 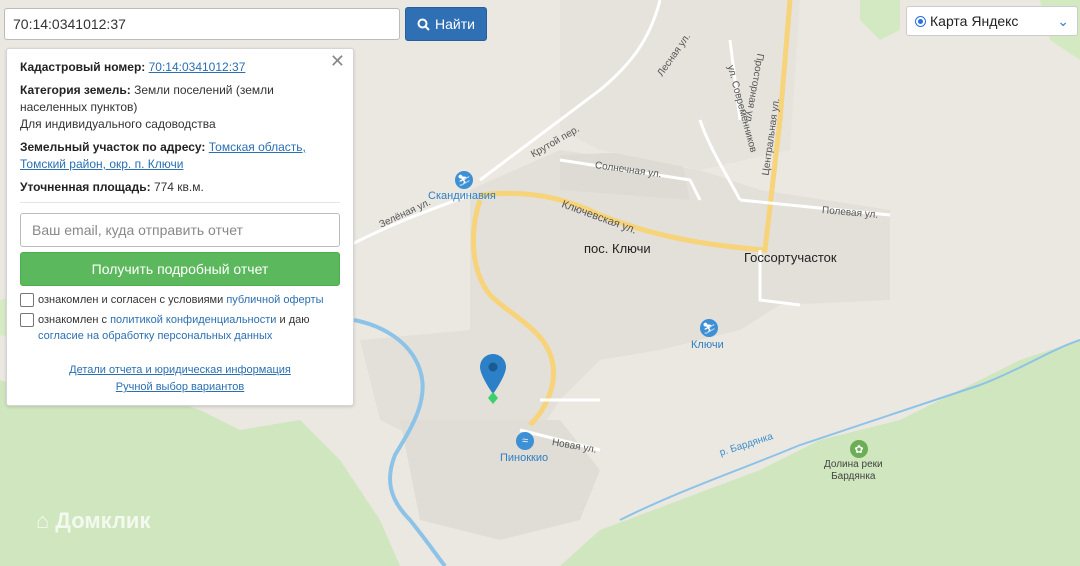 I want to click on close-icon: ✕, so click(x=337, y=61).